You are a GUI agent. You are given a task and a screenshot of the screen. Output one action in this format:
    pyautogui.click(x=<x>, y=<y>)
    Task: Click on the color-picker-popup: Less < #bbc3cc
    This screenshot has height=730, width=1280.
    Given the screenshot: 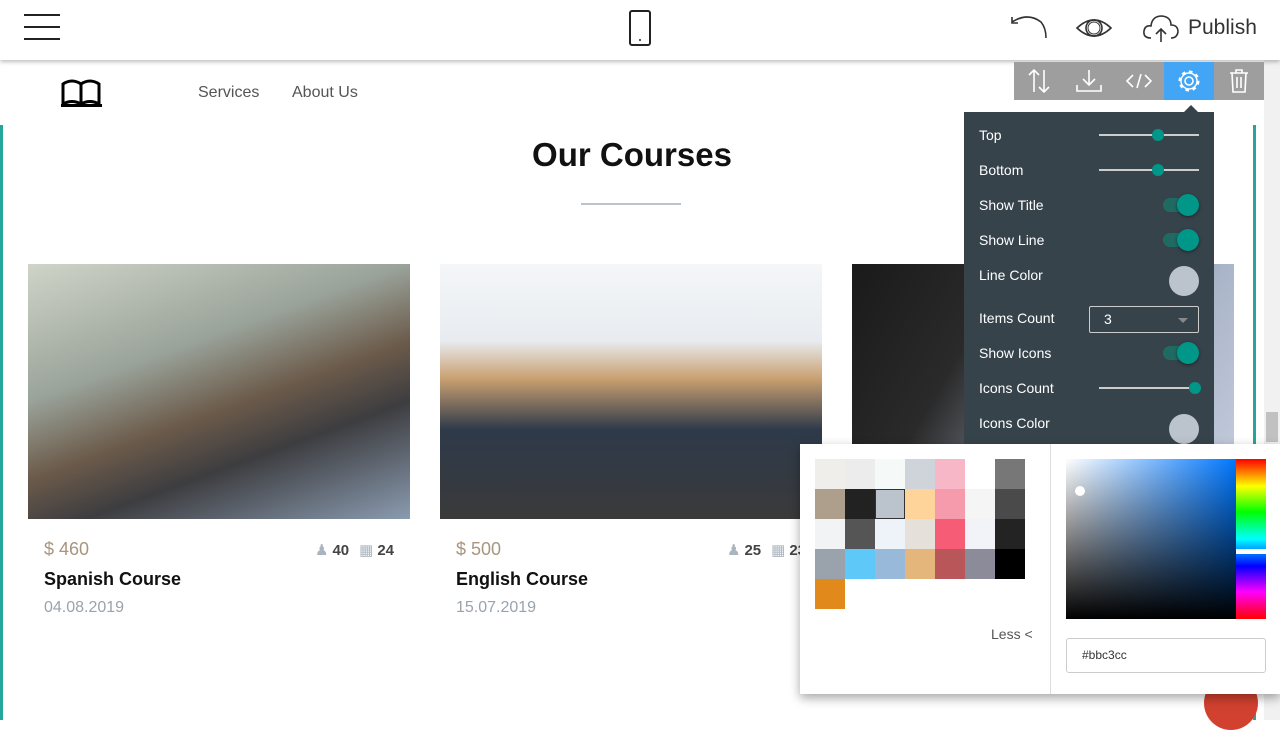 What is the action you would take?
    pyautogui.click(x=1040, y=569)
    